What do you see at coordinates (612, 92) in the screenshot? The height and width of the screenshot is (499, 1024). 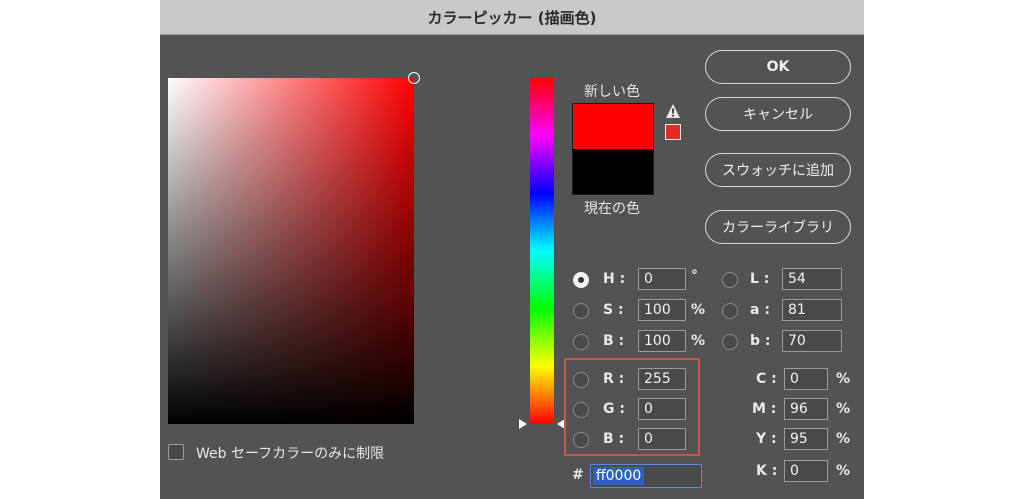 I see `new-color-label: 新しい色` at bounding box center [612, 92].